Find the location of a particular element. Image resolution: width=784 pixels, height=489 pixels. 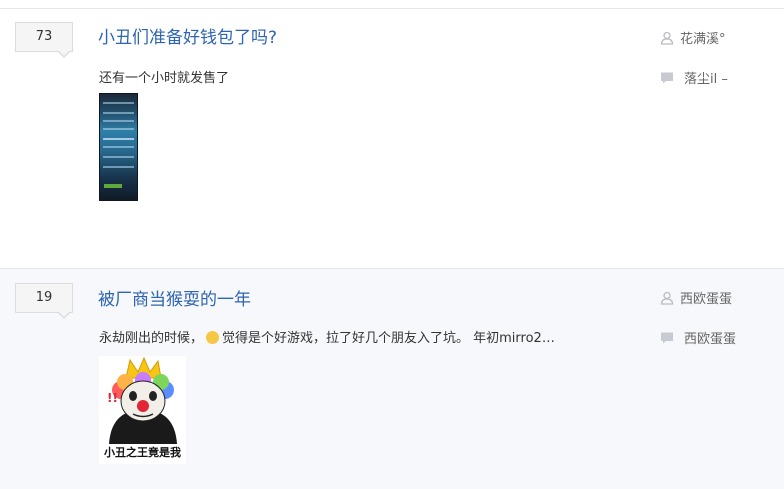

last-reply-name: 落尘il – is located at coordinates (706, 77).